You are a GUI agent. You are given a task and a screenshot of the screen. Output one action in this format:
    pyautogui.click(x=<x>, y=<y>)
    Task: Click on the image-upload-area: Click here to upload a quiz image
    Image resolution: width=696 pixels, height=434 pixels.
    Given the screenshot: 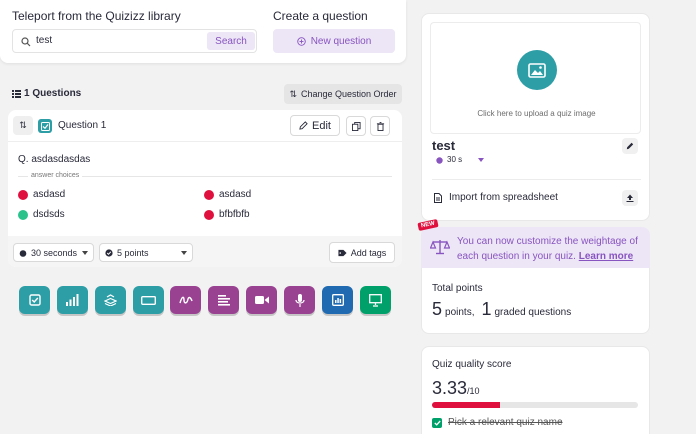 What is the action you would take?
    pyautogui.click(x=535, y=78)
    